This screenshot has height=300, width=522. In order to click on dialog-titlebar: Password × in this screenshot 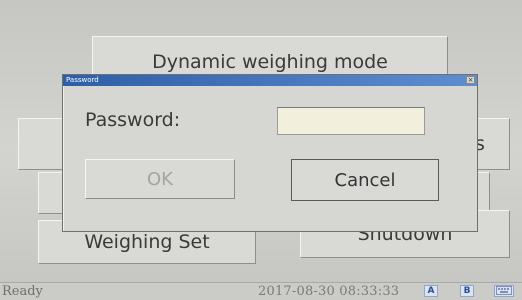, I will do `click(270, 80)`.